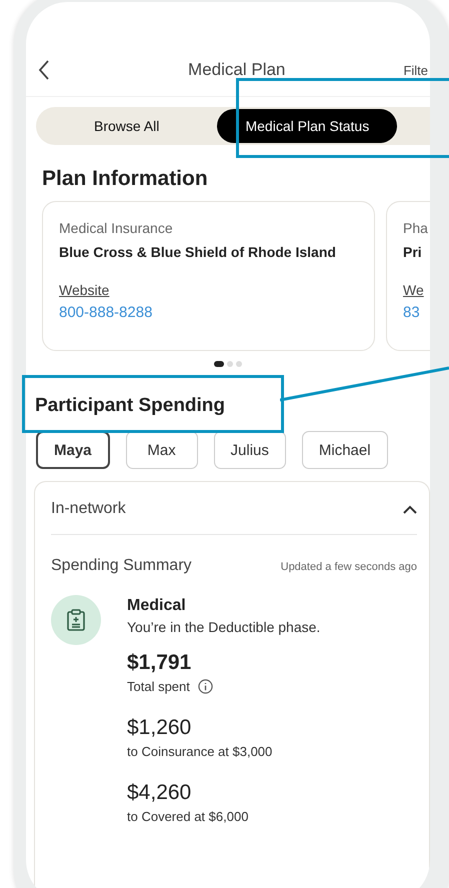 The image size is (449, 888). What do you see at coordinates (307, 126) in the screenshot?
I see `segment-tab: Medical Plan Status` at bounding box center [307, 126].